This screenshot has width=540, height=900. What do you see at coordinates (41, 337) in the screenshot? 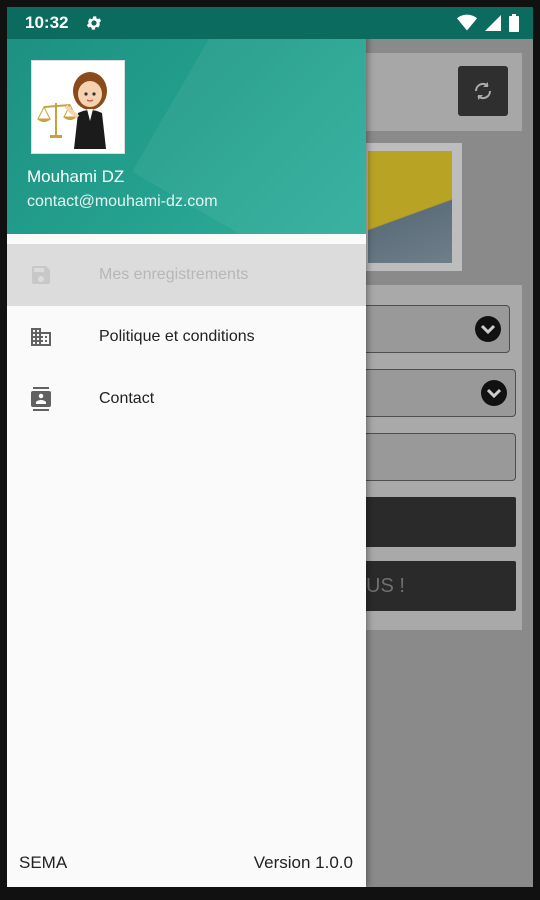
I see `building-icon` at bounding box center [41, 337].